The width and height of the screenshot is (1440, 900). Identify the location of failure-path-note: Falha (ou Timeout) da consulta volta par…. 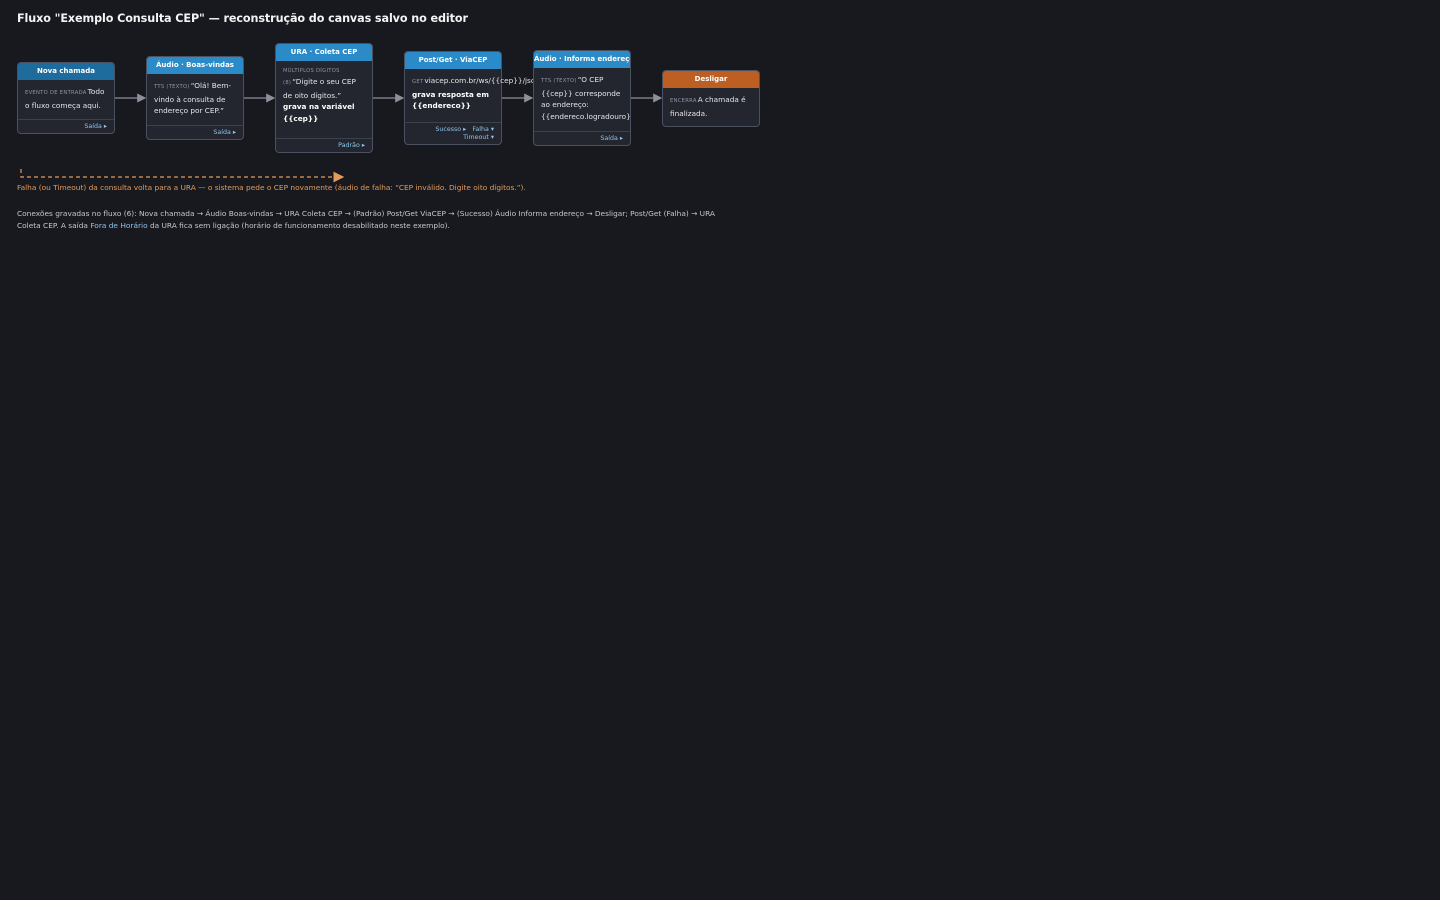
(271, 187).